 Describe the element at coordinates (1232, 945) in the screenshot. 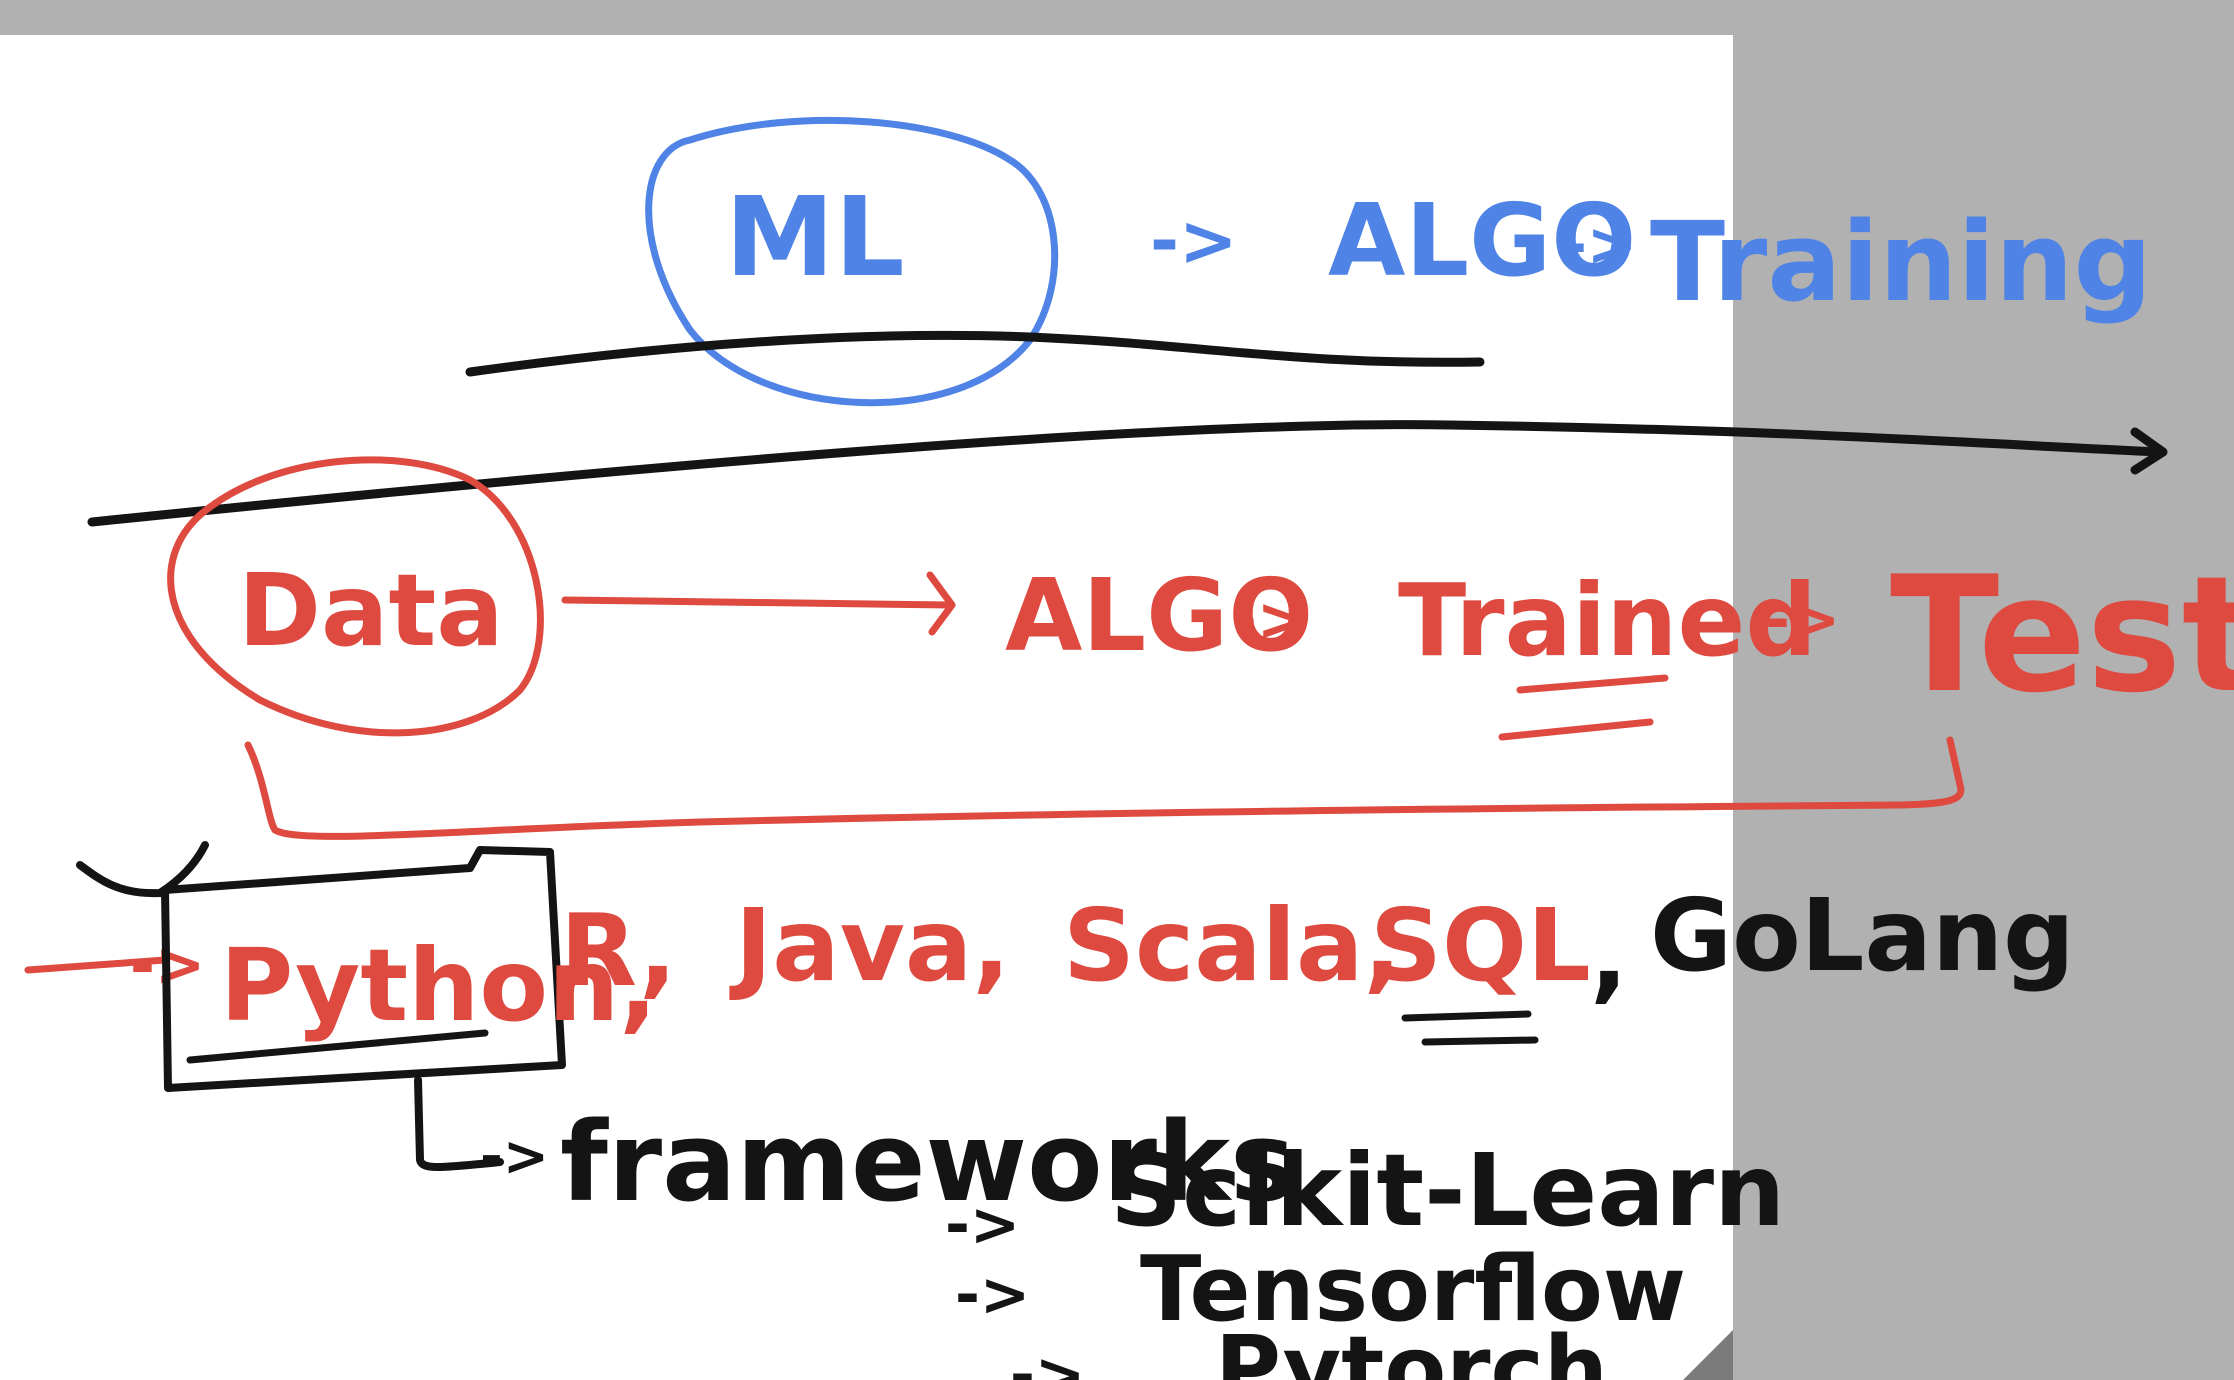

I see `scala-label: Scala,` at that location.